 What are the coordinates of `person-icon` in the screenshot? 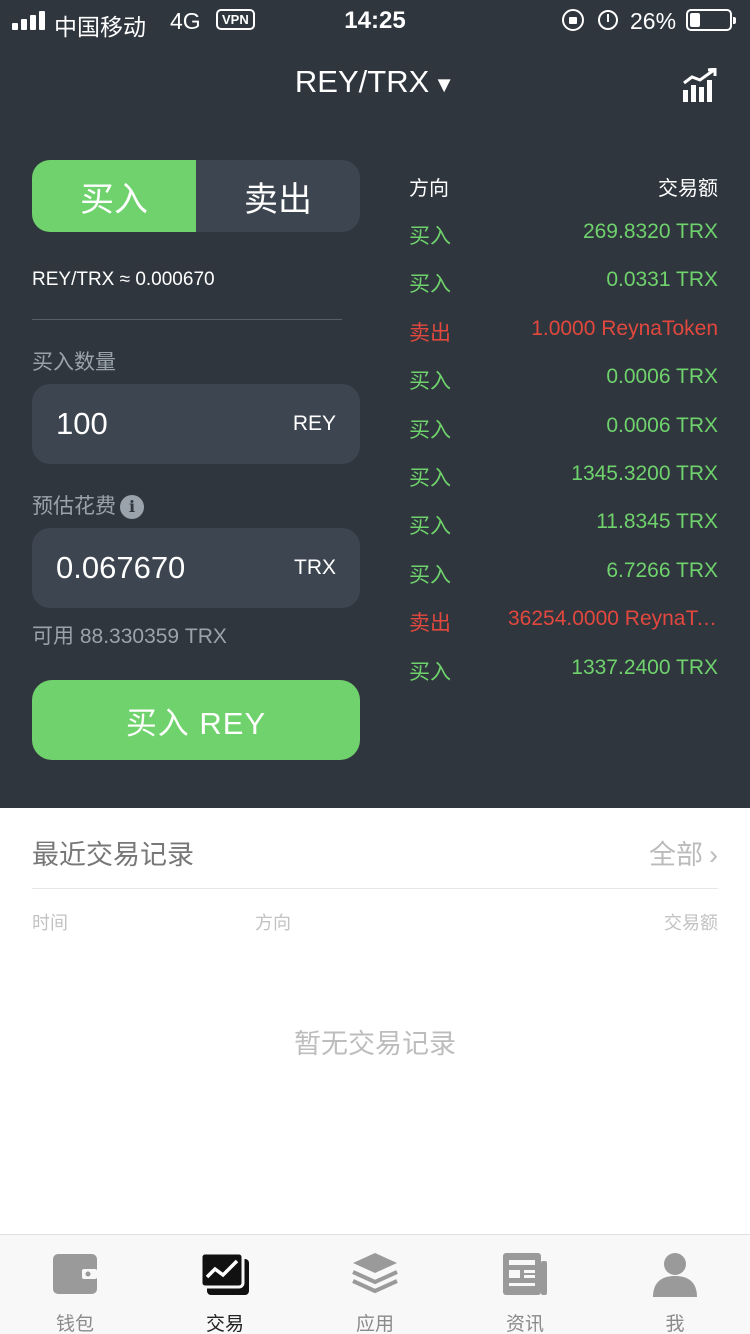 It's located at (675, 1275).